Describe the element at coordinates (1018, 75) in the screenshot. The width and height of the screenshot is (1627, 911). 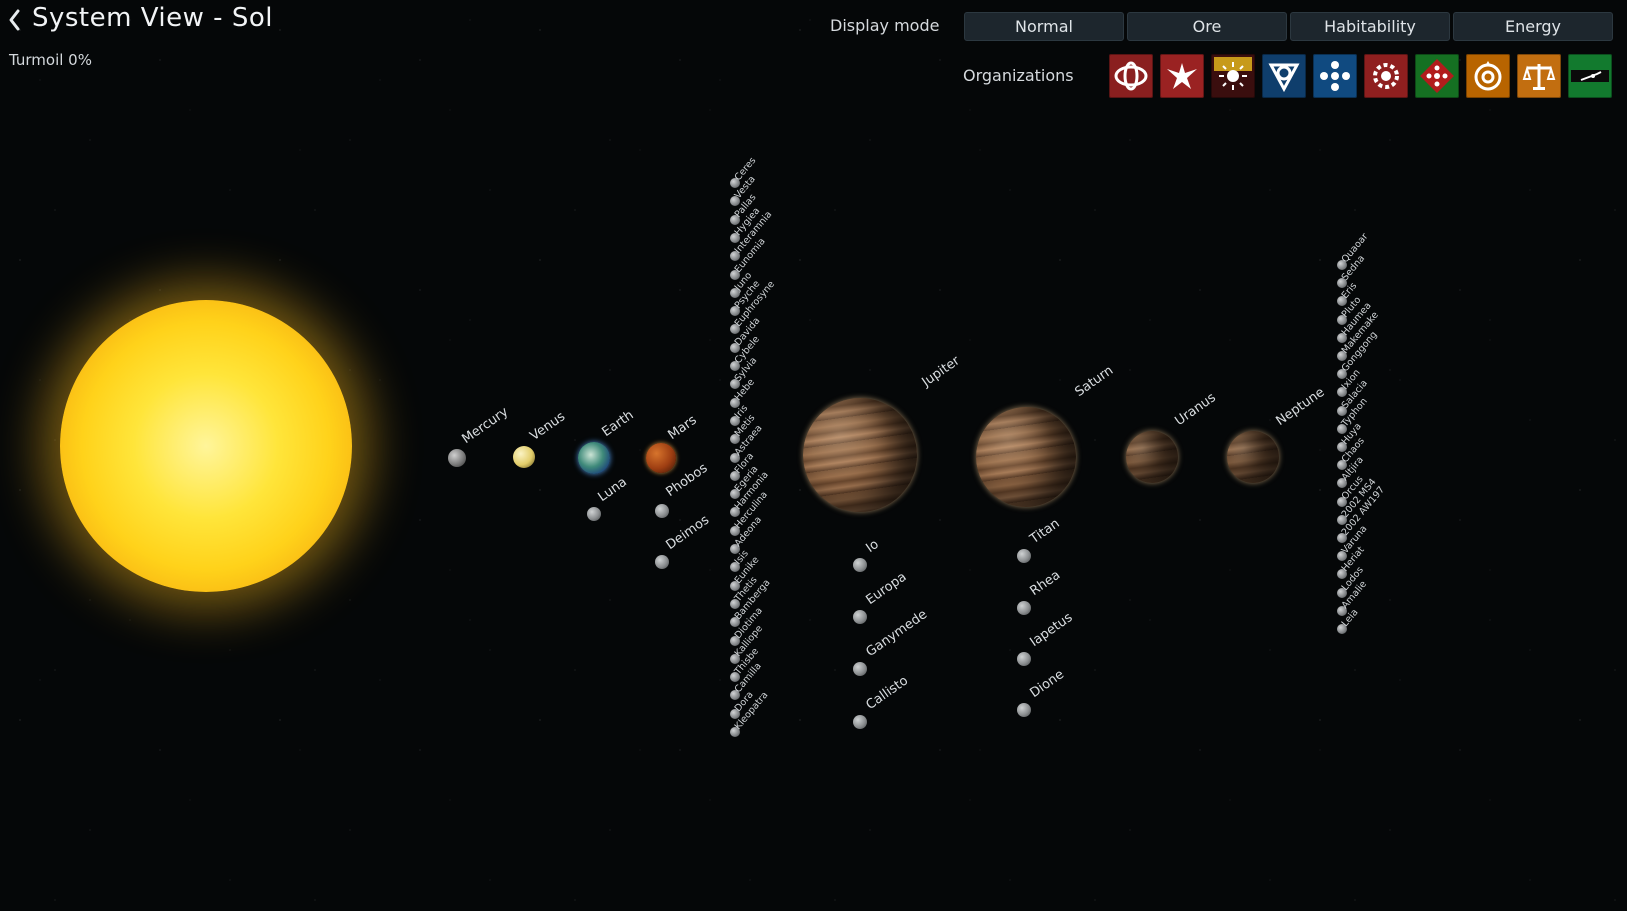
I see `organizations-label: Organizations` at that location.